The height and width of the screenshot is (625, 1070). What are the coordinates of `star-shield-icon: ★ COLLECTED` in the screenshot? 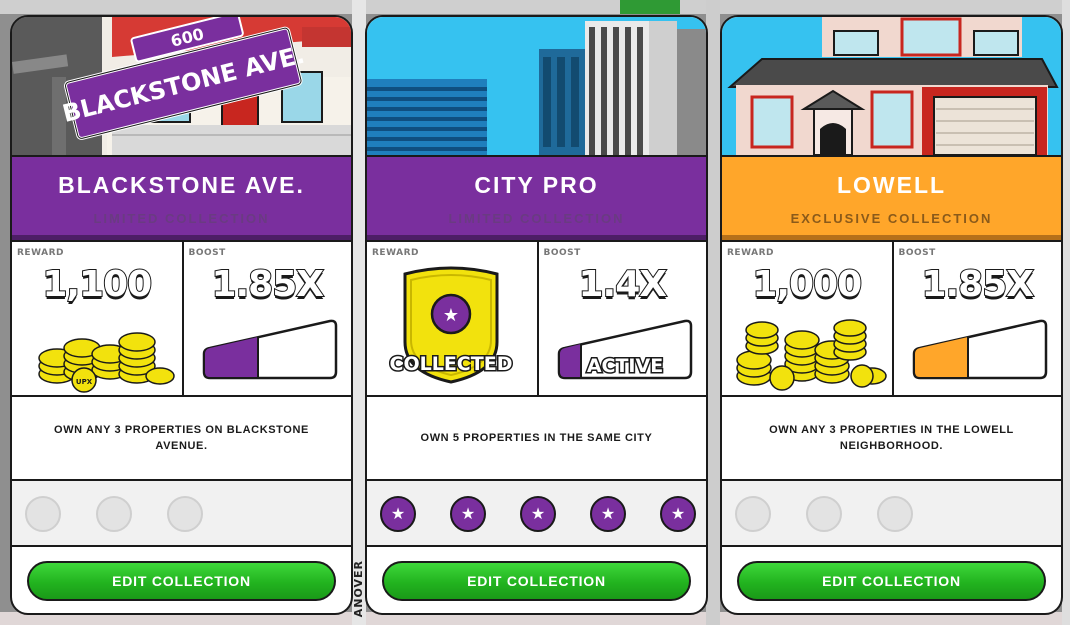 It's located at (451, 325).